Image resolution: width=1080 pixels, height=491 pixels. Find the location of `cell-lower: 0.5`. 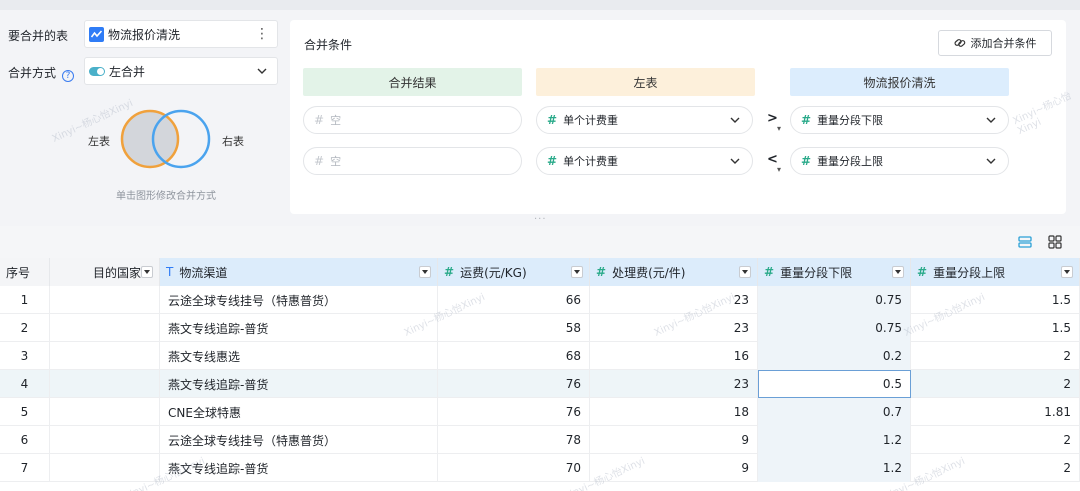

cell-lower: 0.5 is located at coordinates (834, 384).